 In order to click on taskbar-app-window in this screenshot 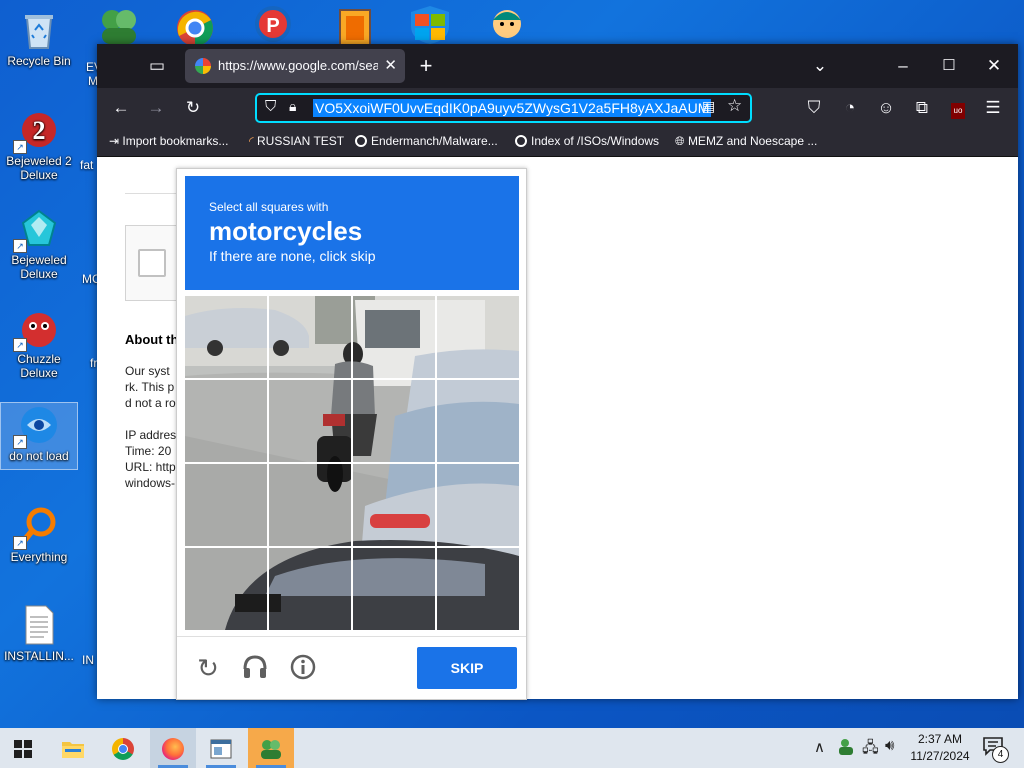, I will do `click(221, 748)`.